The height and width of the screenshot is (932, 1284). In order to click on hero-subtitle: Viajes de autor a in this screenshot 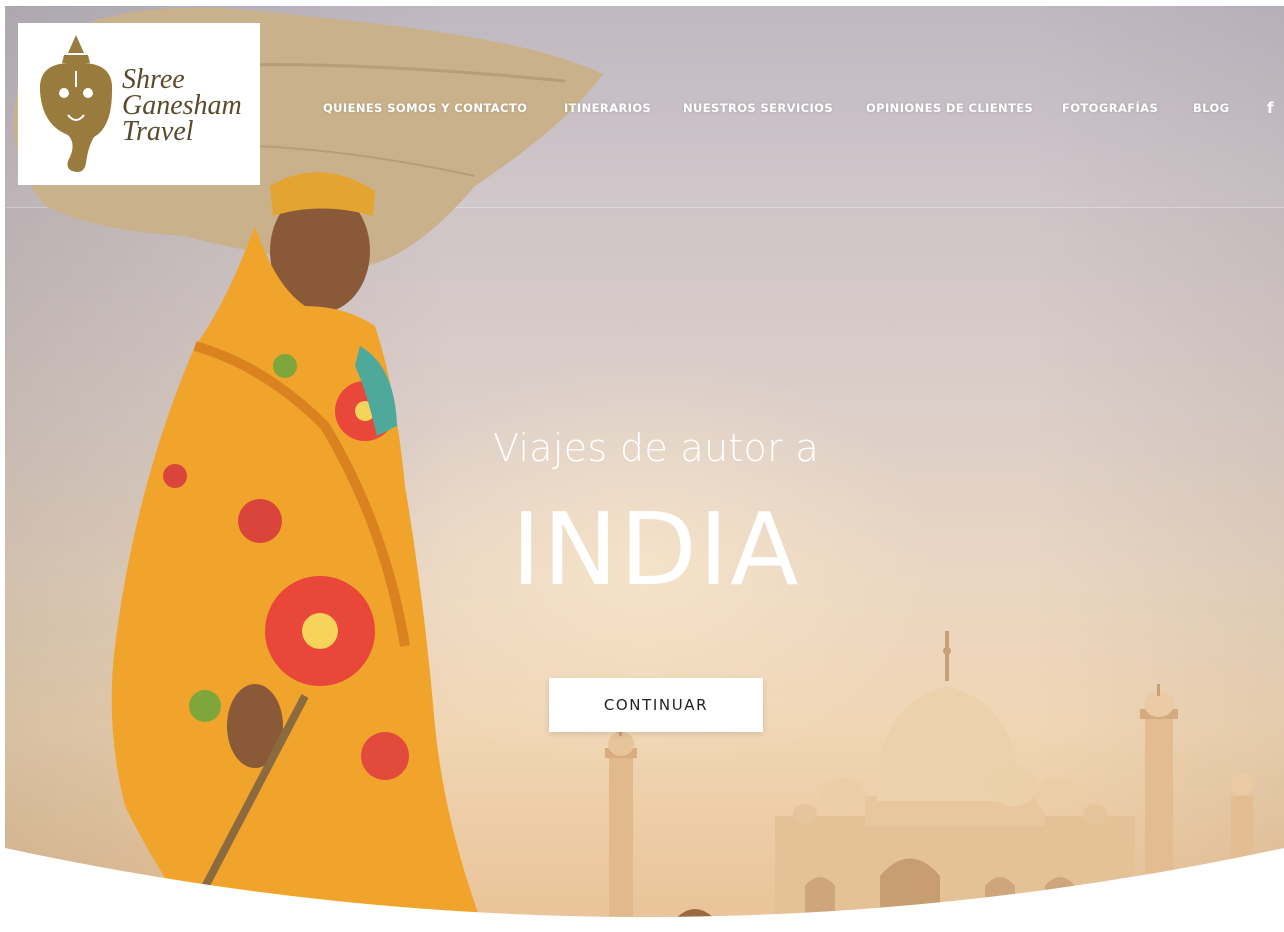, I will do `click(655, 448)`.